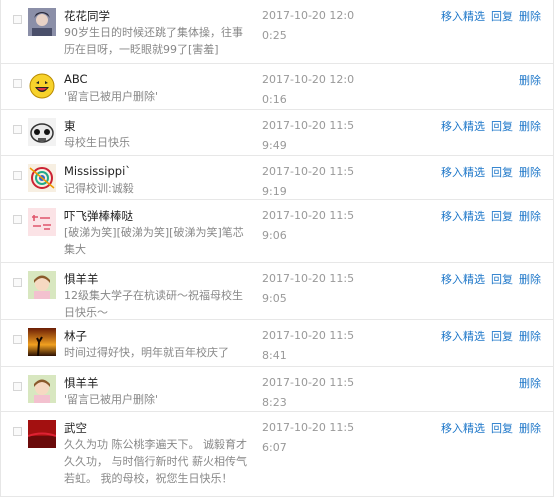 This screenshot has width=554, height=497. What do you see at coordinates (308, 135) in the screenshot?
I see `message-time: 2017-10-20 11:59:49` at bounding box center [308, 135].